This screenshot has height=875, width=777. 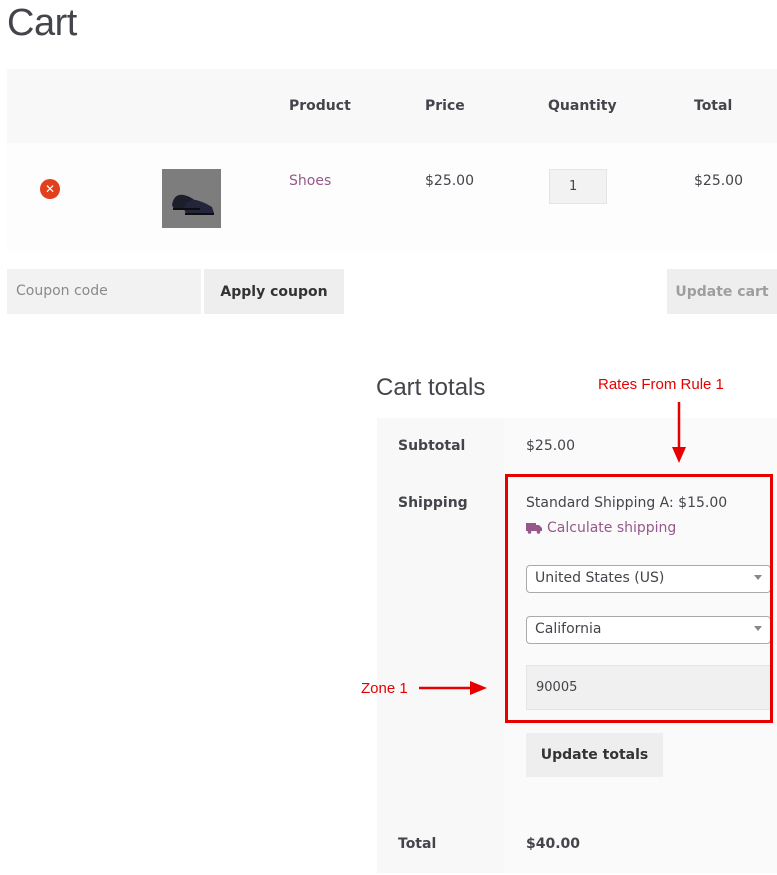 What do you see at coordinates (191, 198) in the screenshot?
I see `product-thumbnail` at bounding box center [191, 198].